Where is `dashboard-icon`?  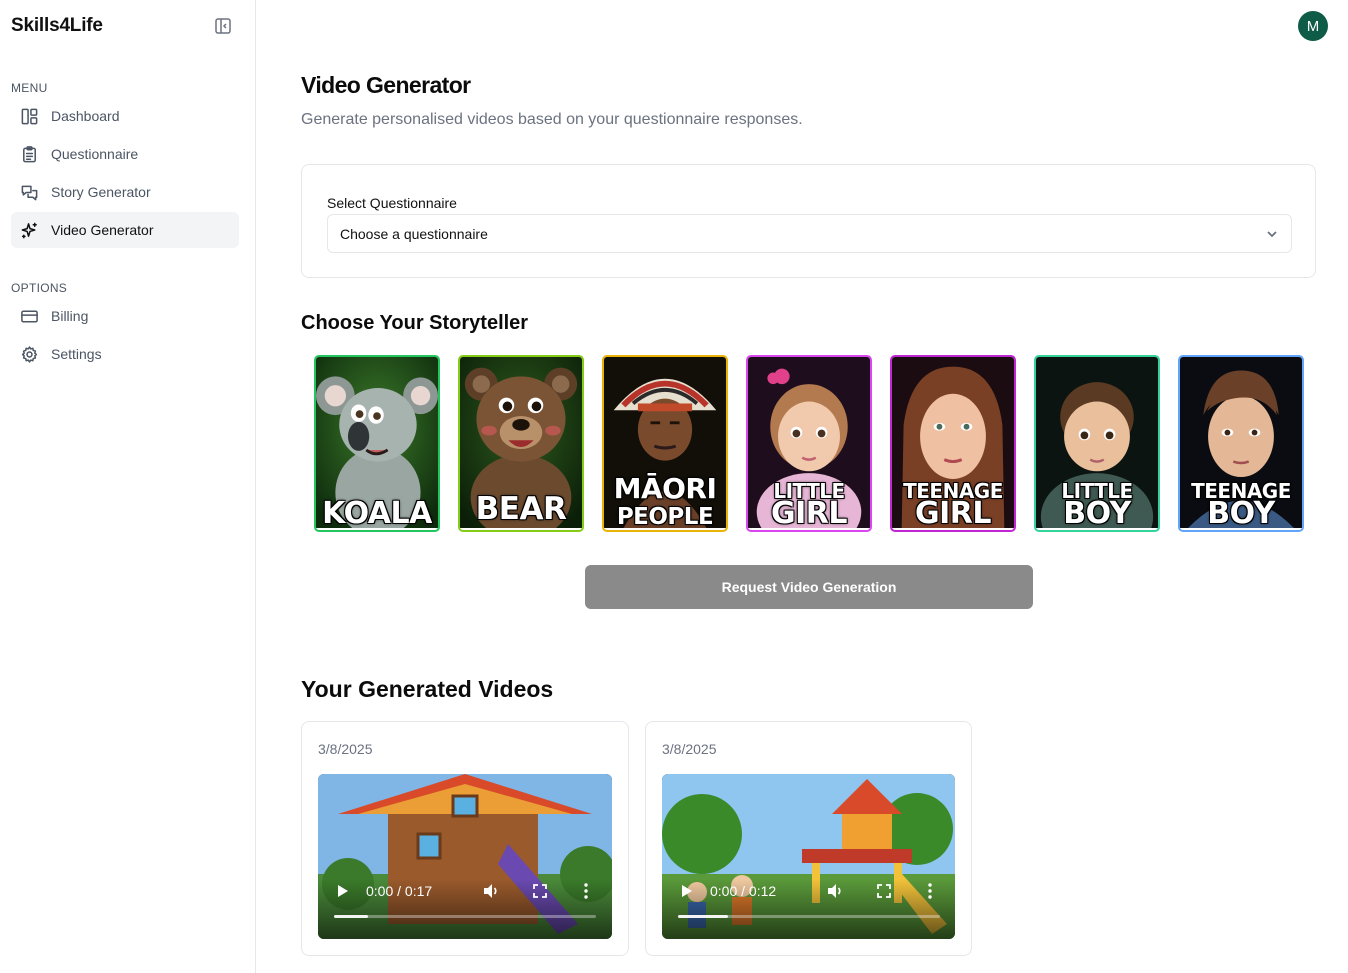 dashboard-icon is located at coordinates (29, 116).